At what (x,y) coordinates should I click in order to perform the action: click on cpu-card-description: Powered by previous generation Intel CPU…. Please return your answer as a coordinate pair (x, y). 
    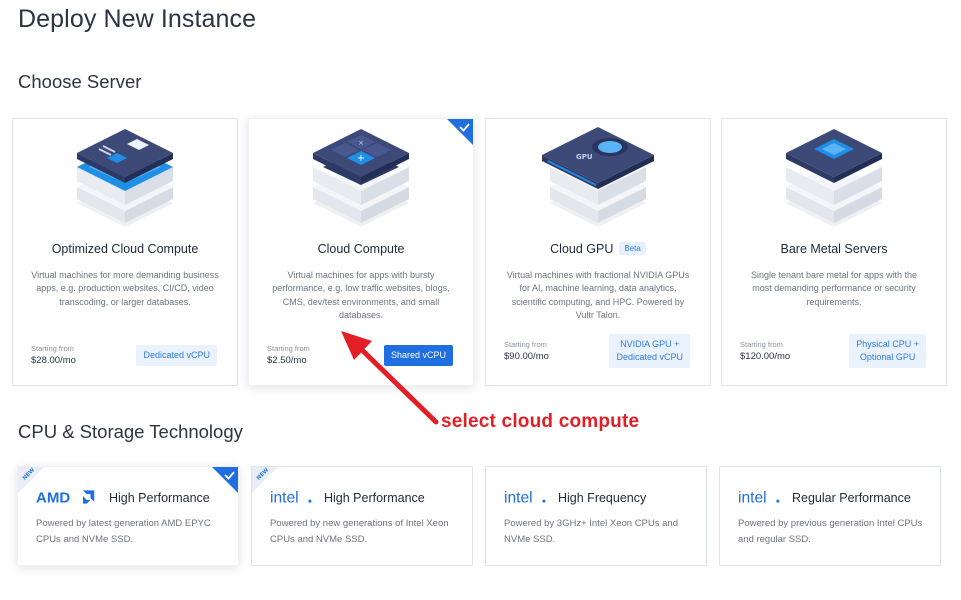
    Looking at the image, I should click on (830, 531).